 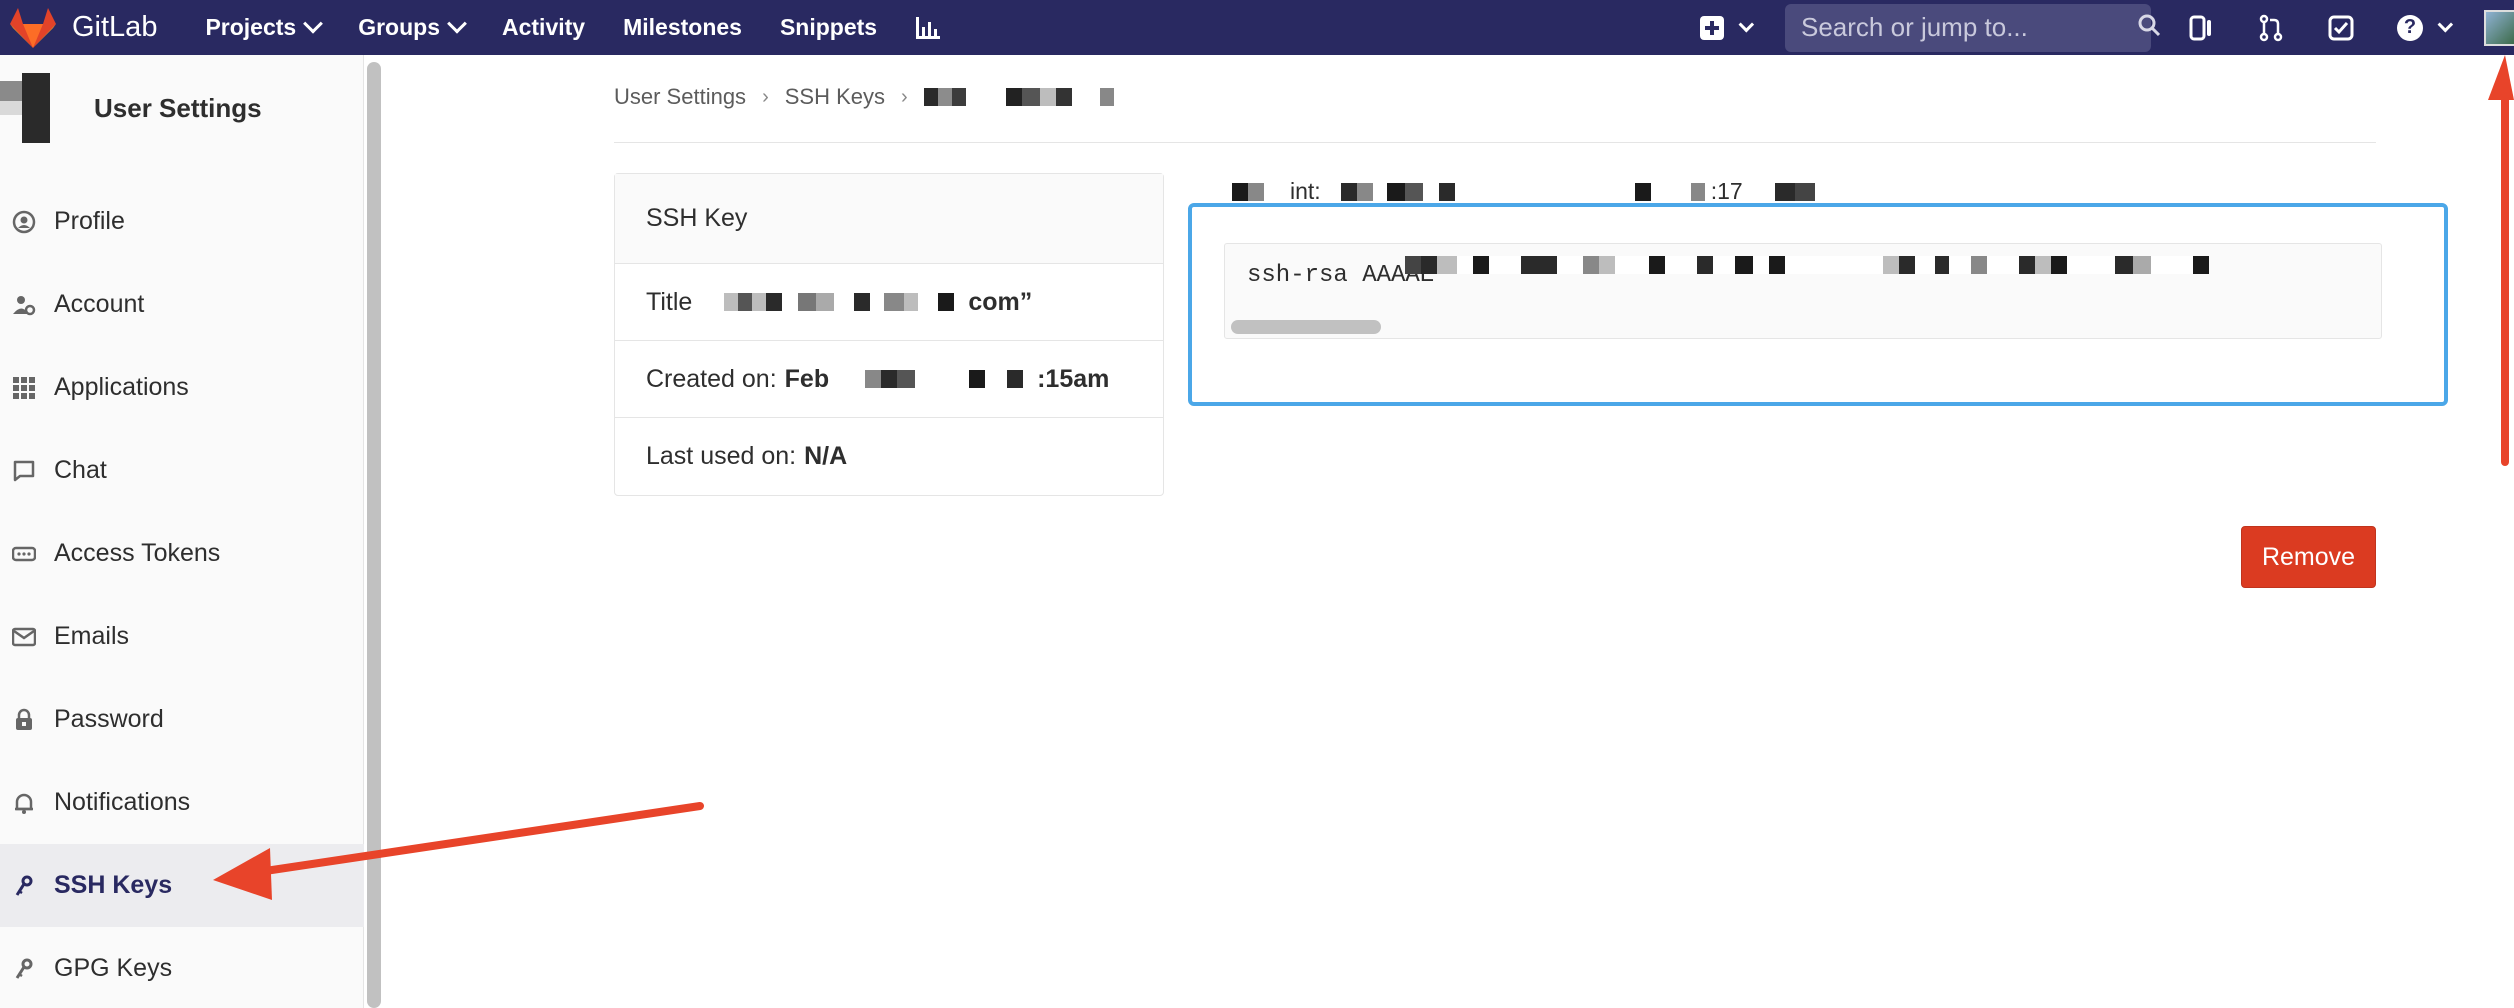 What do you see at coordinates (1306, 327) in the screenshot?
I see `horizontal-scrollbar` at bounding box center [1306, 327].